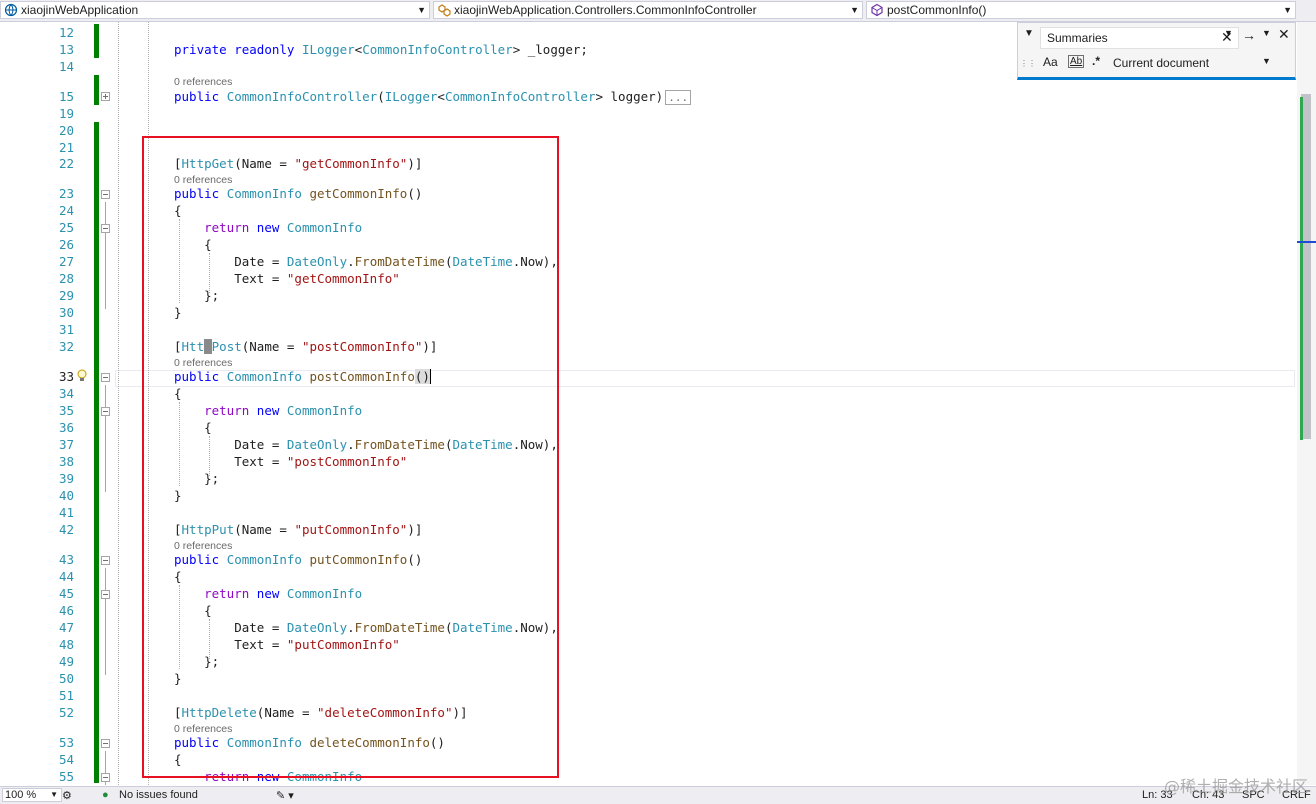 The width and height of the screenshot is (1316, 804). What do you see at coordinates (1096, 61) in the screenshot?
I see `regex-toggle-icon: .*` at bounding box center [1096, 61].